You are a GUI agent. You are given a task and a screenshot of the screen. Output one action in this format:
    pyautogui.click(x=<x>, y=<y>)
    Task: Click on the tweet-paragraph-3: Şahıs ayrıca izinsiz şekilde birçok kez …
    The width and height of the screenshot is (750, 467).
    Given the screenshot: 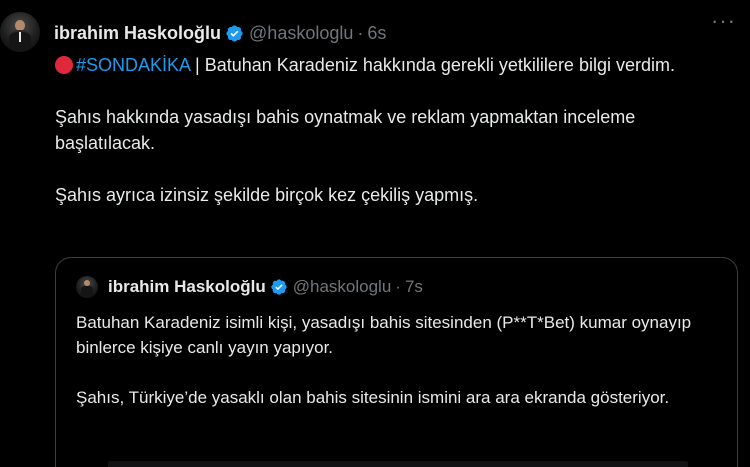 What is the action you would take?
    pyautogui.click(x=267, y=195)
    